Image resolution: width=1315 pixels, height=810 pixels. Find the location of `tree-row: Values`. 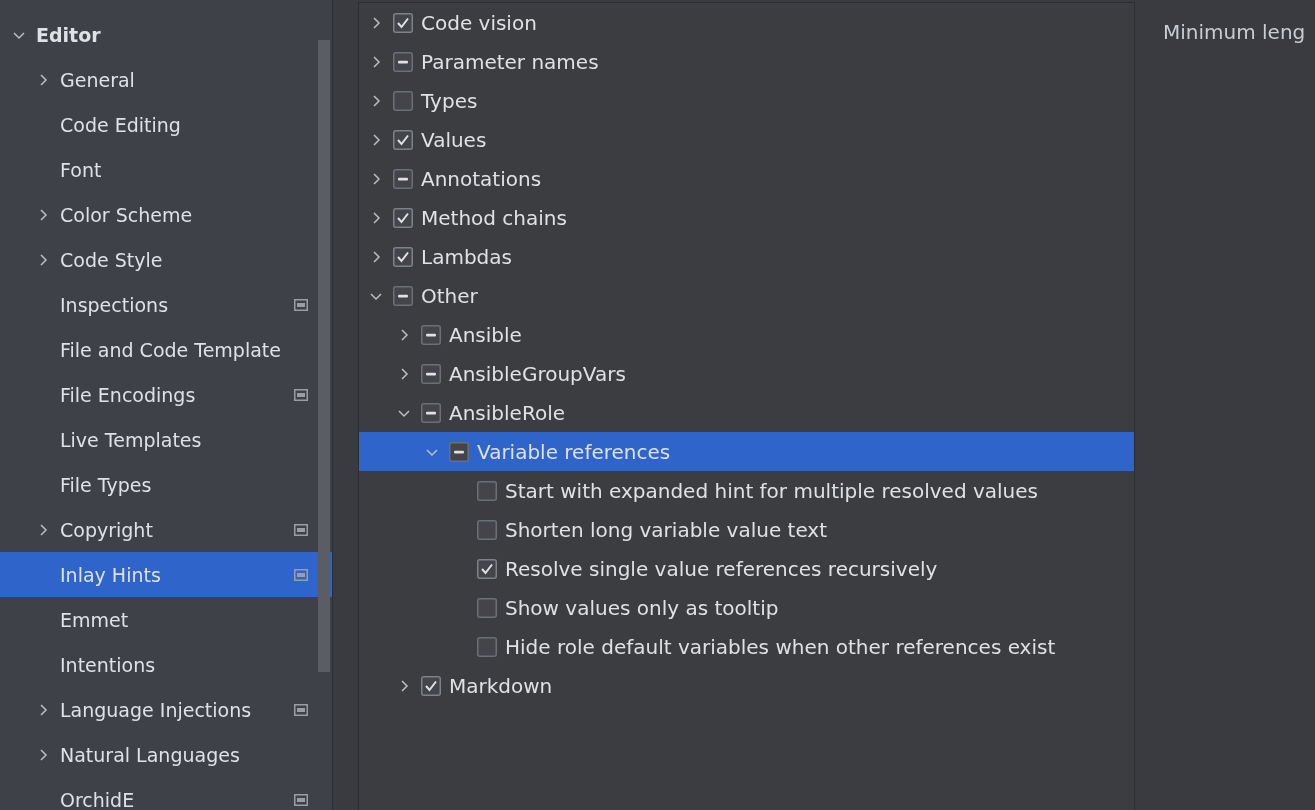

tree-row: Values is located at coordinates (746, 139).